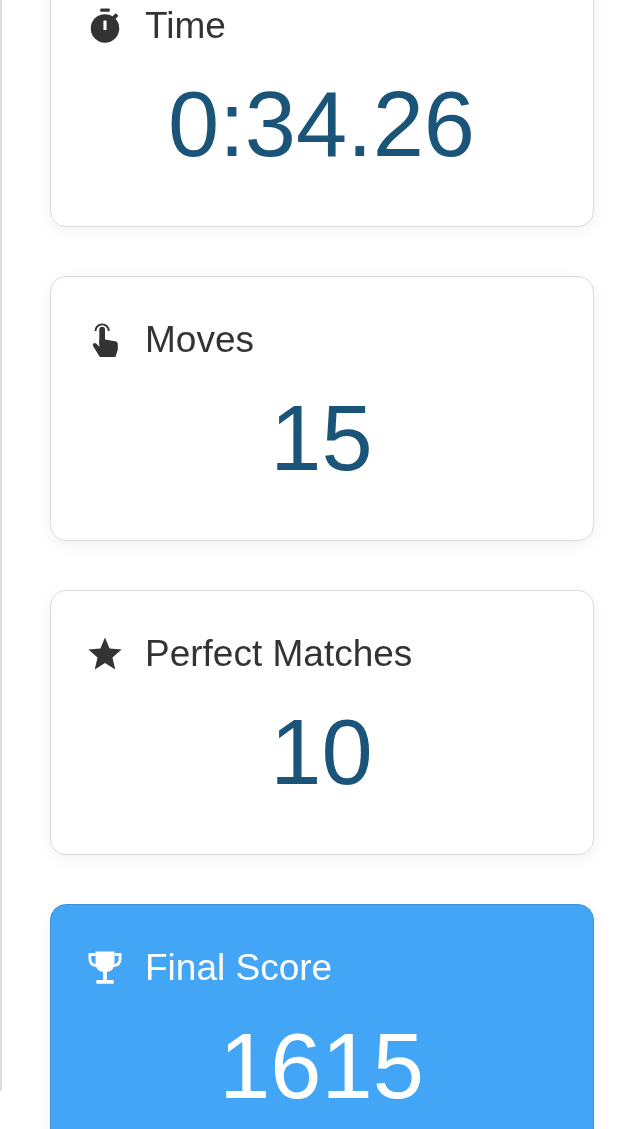 Image resolution: width=640 pixels, height=1129 pixels. What do you see at coordinates (105, 968) in the screenshot?
I see `trophy-icon` at bounding box center [105, 968].